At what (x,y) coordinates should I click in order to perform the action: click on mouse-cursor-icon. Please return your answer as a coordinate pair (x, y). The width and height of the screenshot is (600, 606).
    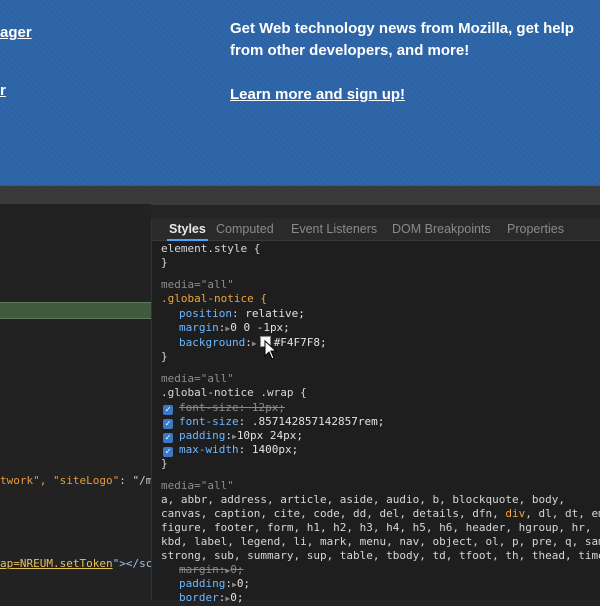
    Looking at the image, I should click on (271, 350).